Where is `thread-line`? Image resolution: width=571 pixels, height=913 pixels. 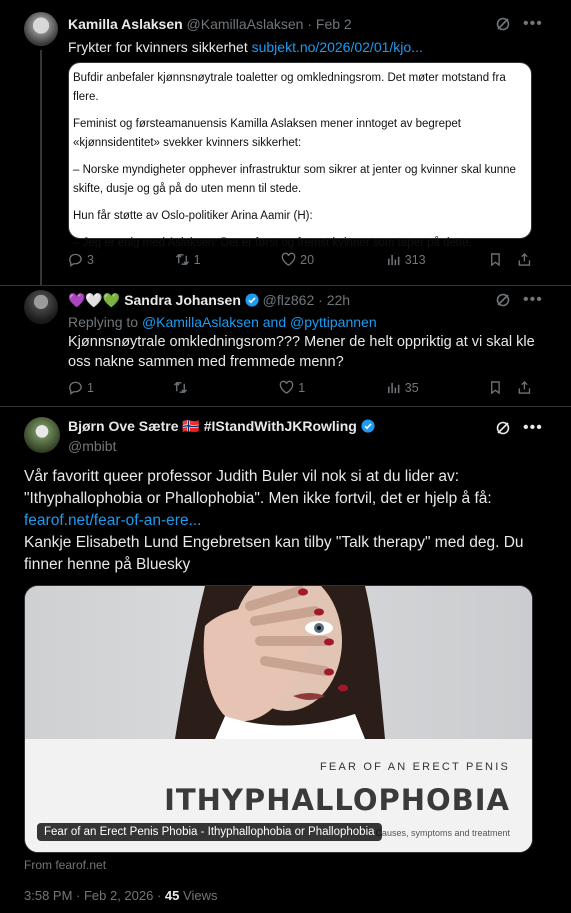 thread-line is located at coordinates (41, 168).